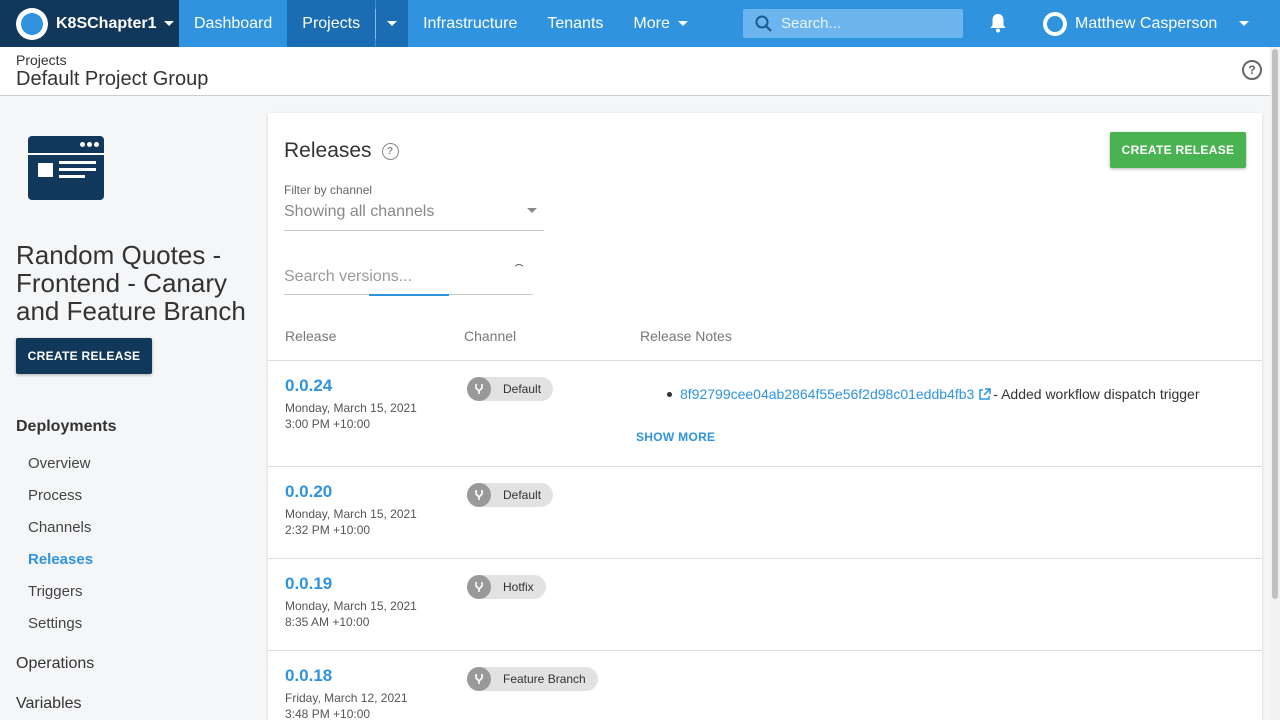 This screenshot has height=720, width=1280. Describe the element at coordinates (55, 591) in the screenshot. I see `sidebar-item-triggers: Triggers` at that location.